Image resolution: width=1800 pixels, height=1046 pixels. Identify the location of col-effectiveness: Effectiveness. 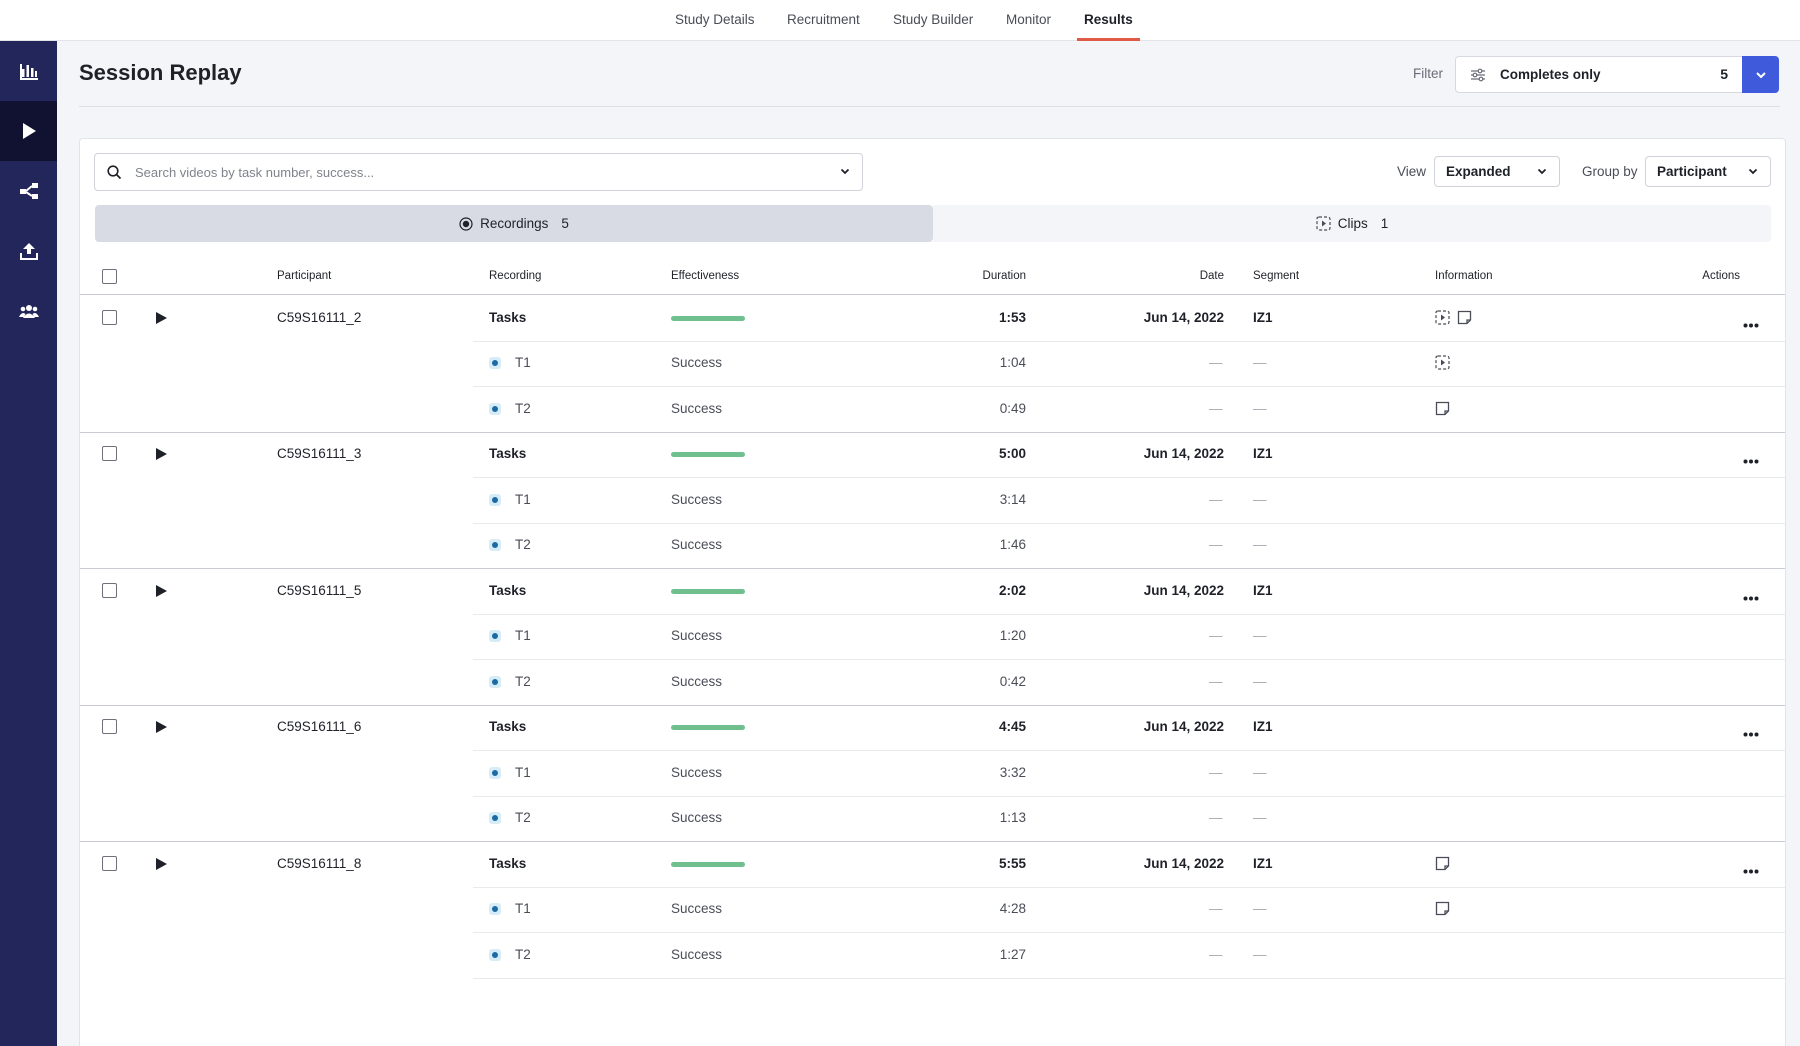
(705, 276).